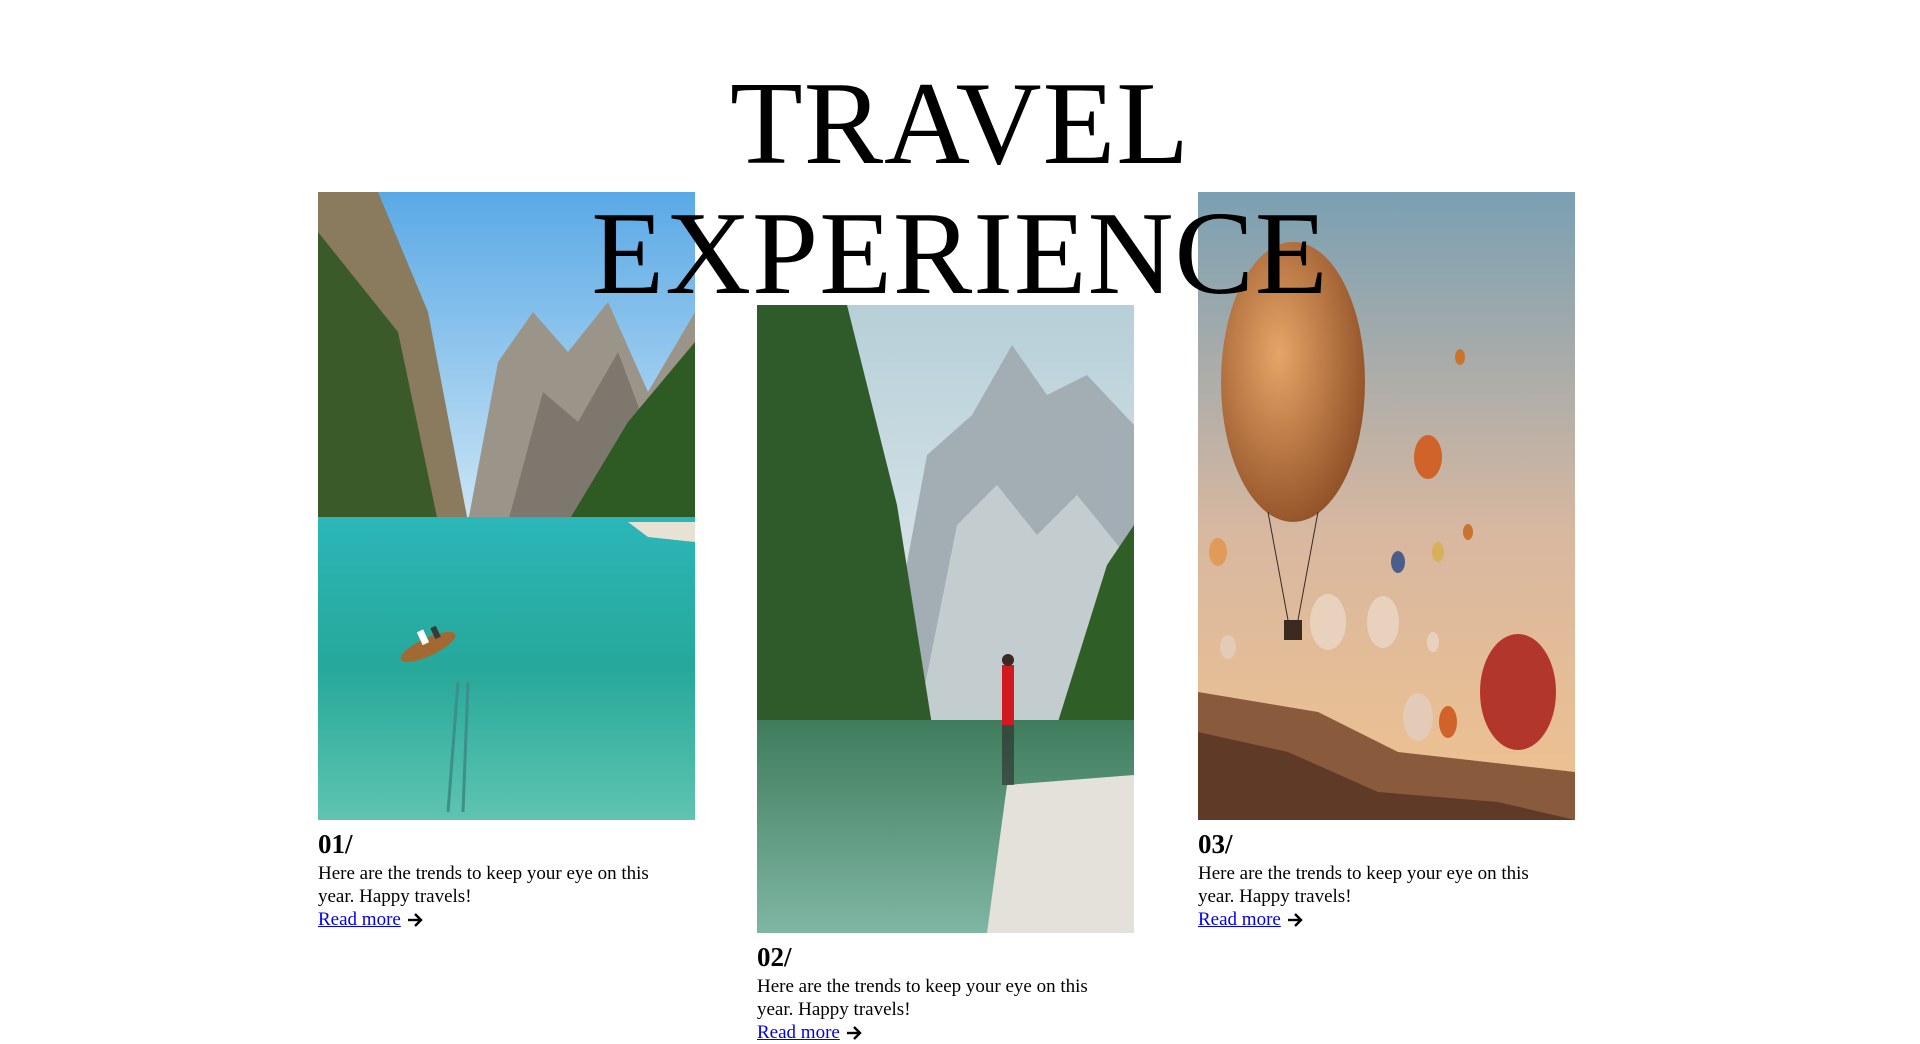  Describe the element at coordinates (945, 619) in the screenshot. I see `card-image-mountain-lake` at that location.